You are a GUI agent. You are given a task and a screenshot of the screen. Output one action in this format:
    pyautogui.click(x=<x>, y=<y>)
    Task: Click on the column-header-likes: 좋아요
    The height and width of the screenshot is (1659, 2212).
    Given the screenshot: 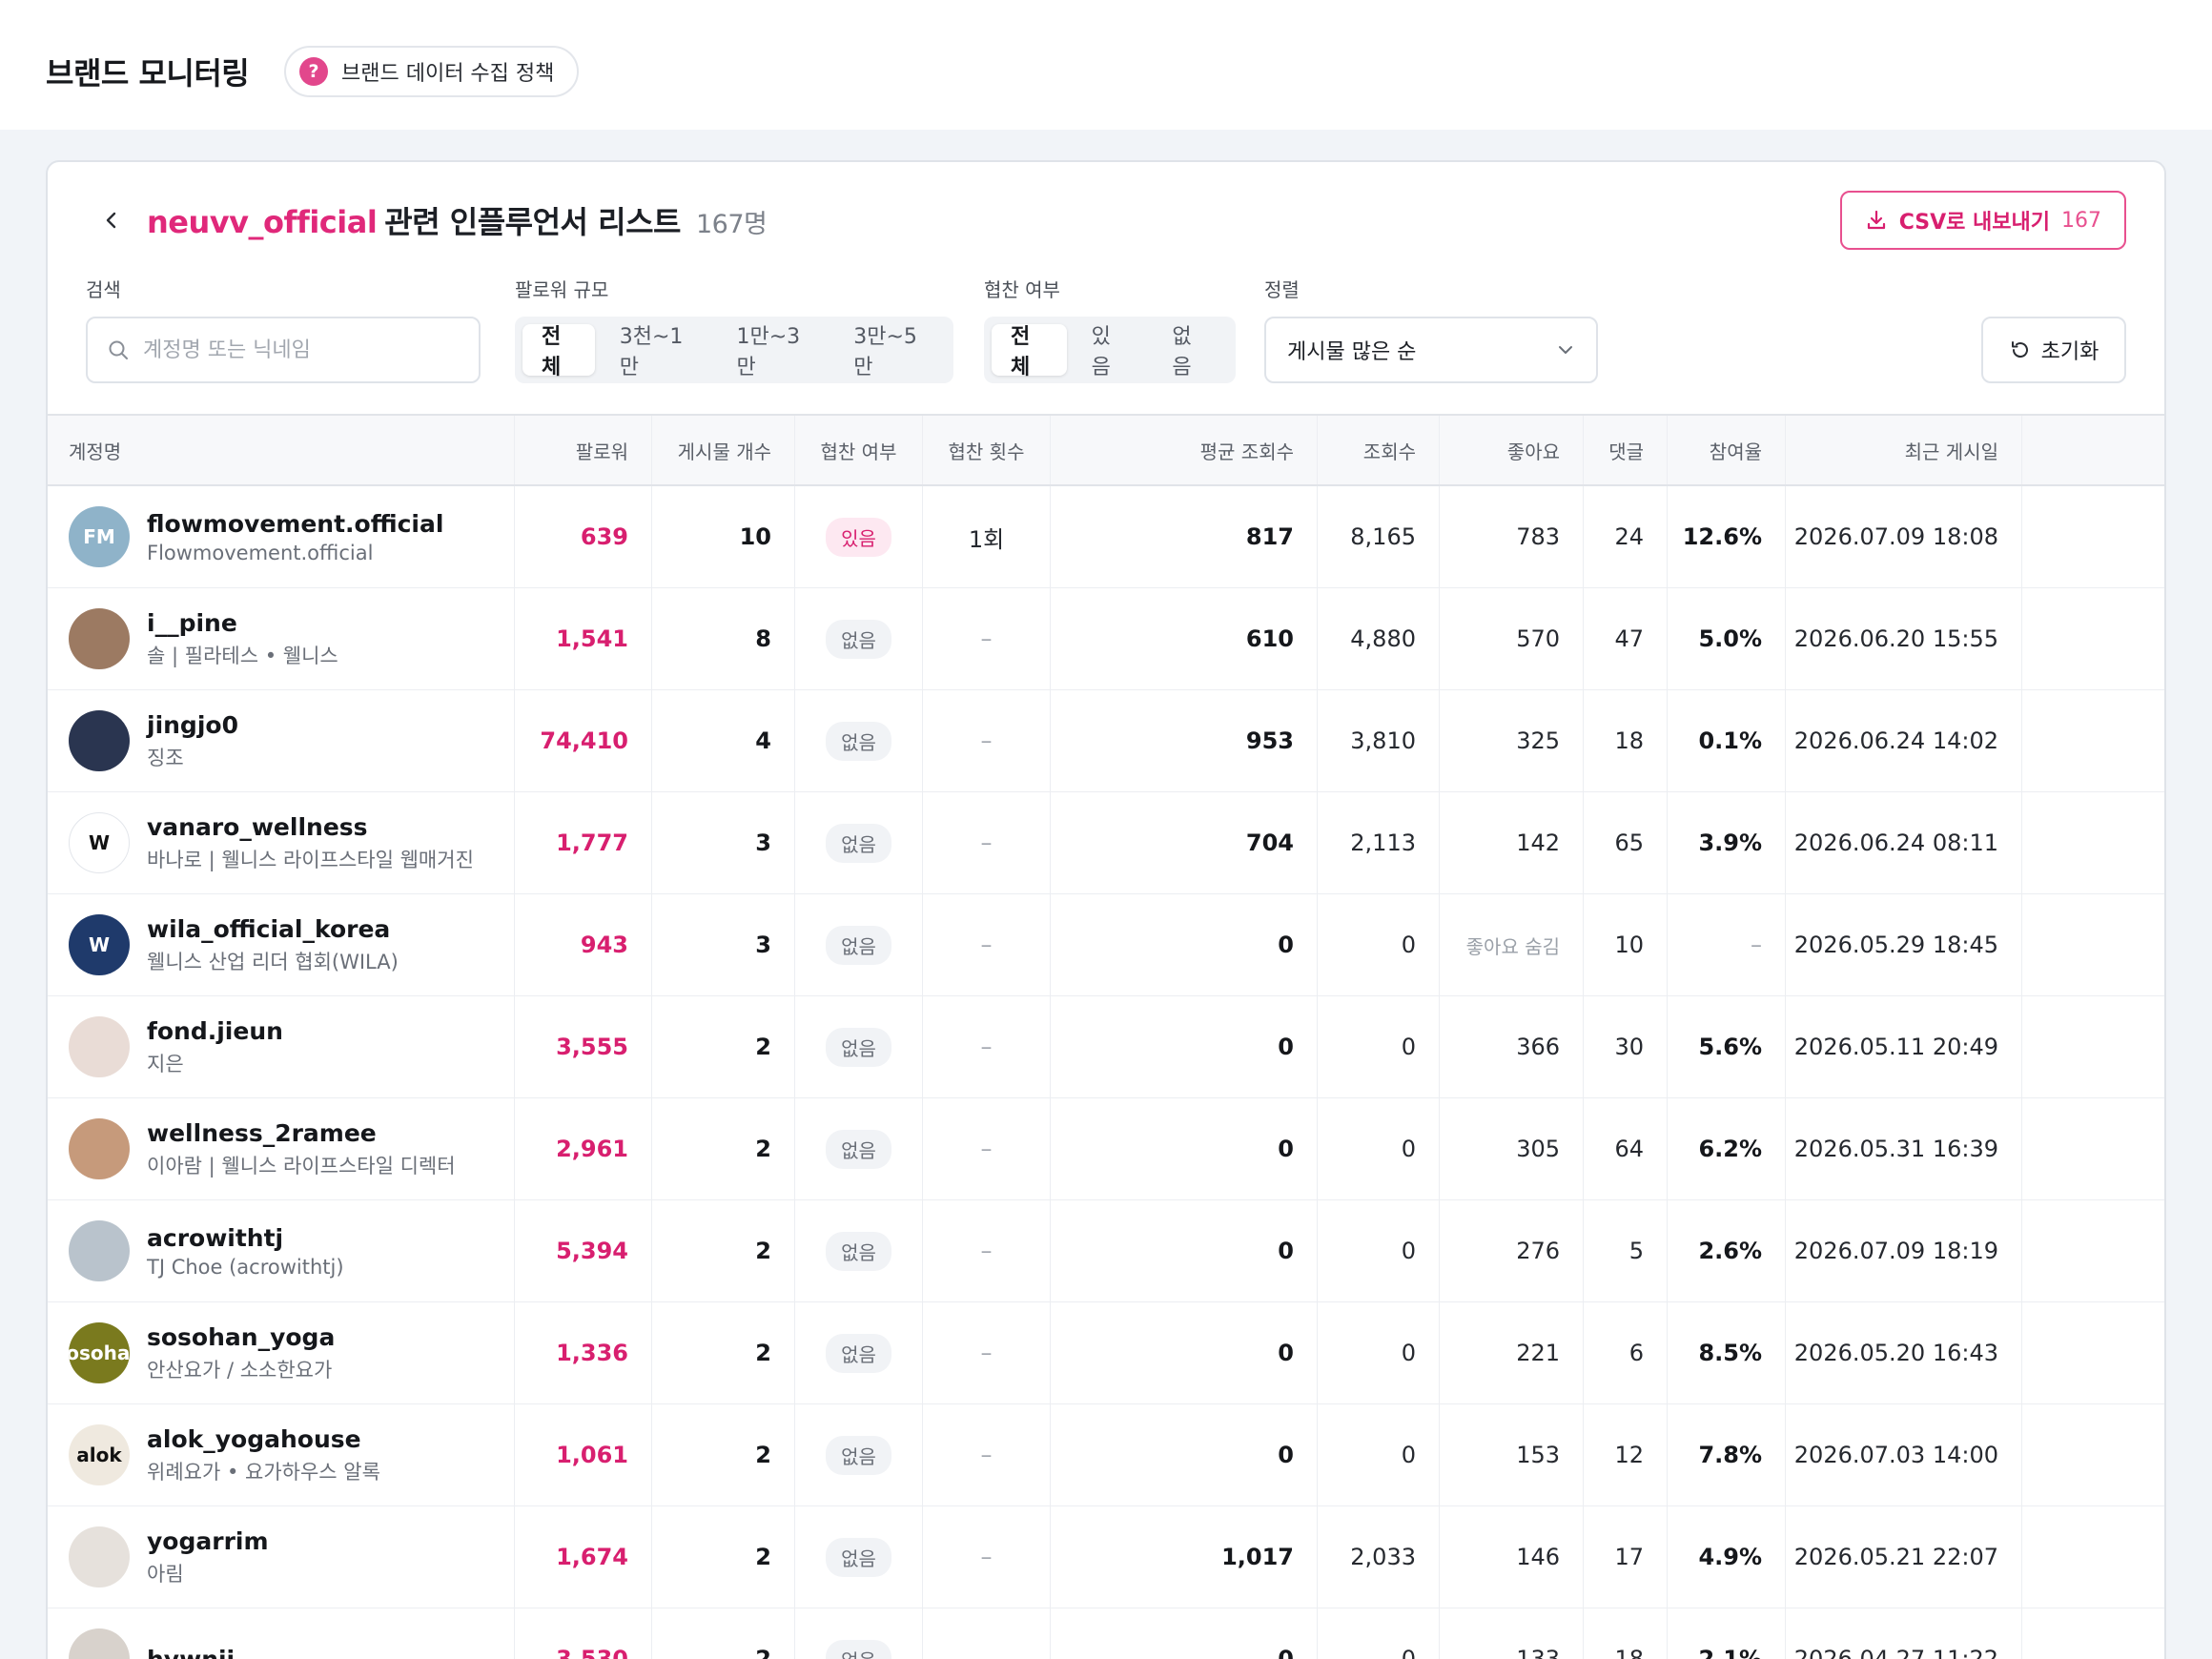 What is the action you would take?
    pyautogui.click(x=1512, y=450)
    